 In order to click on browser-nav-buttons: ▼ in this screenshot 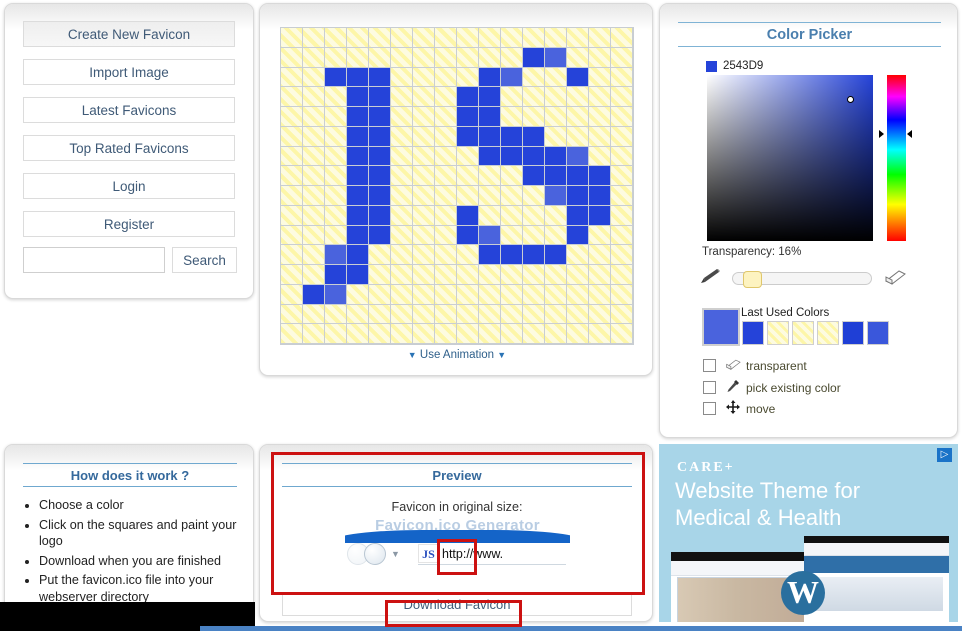, I will do `click(373, 554)`.